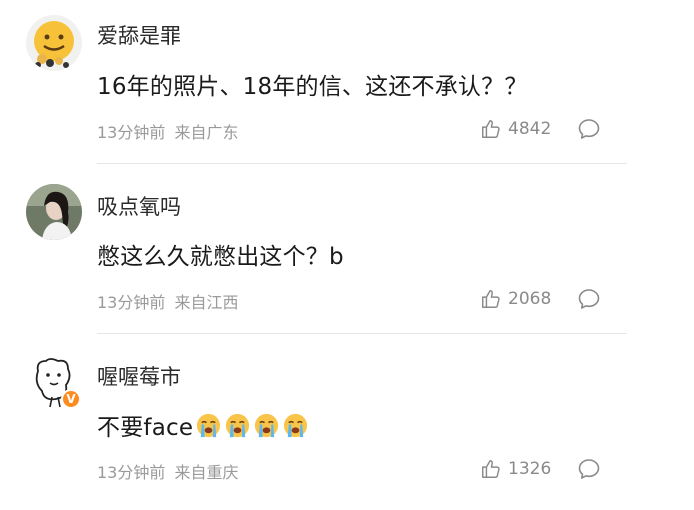  Describe the element at coordinates (530, 129) in the screenshot. I see `like-count: 4842` at that location.